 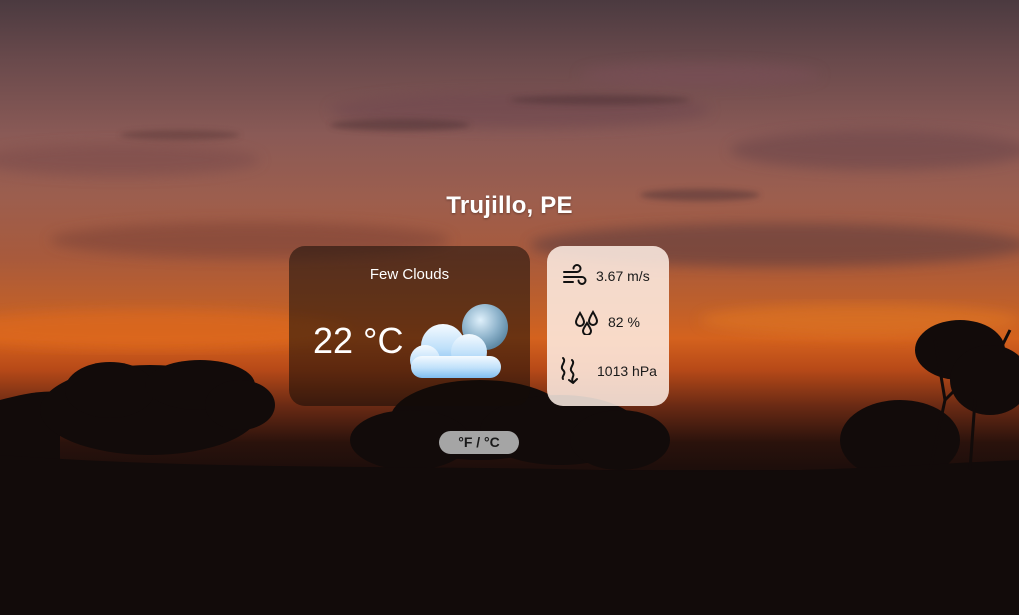 I want to click on wind-row: 3.67 m/s, so click(x=608, y=276).